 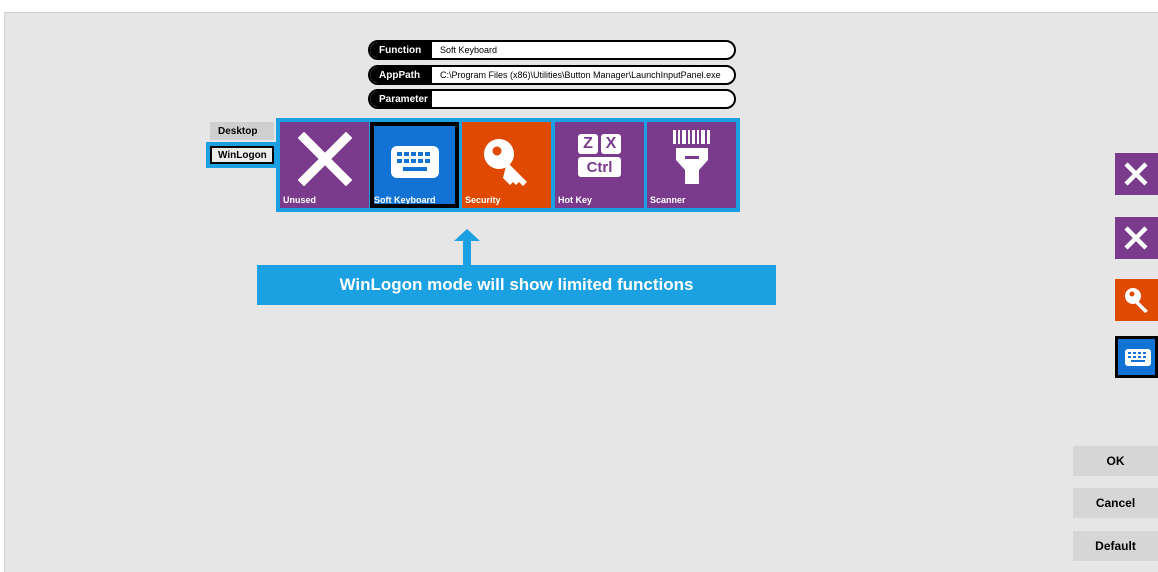 I want to click on tile-security: Security, so click(x=506, y=165).